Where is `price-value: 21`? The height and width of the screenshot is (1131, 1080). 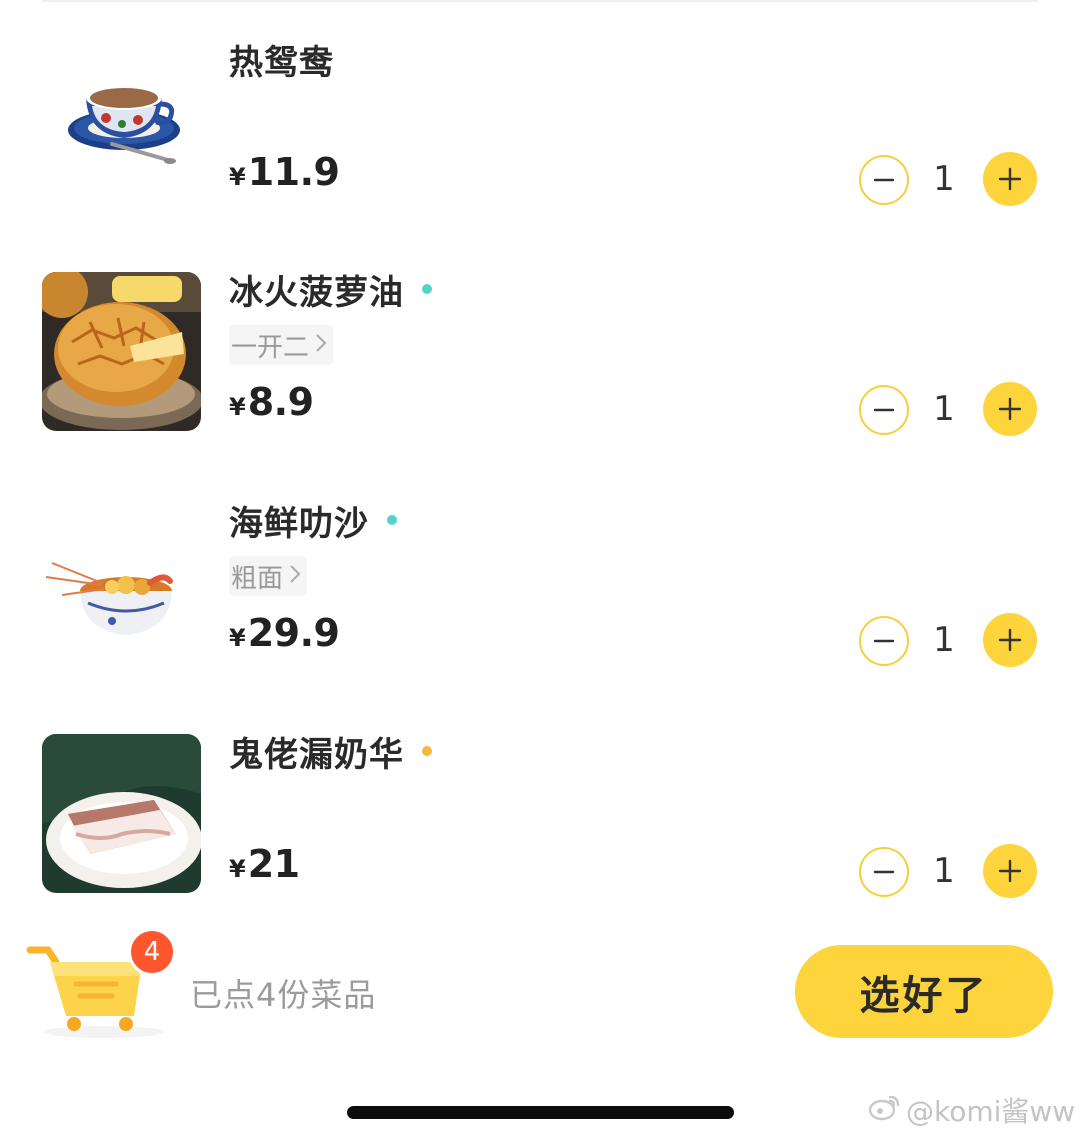 price-value: 21 is located at coordinates (273, 864).